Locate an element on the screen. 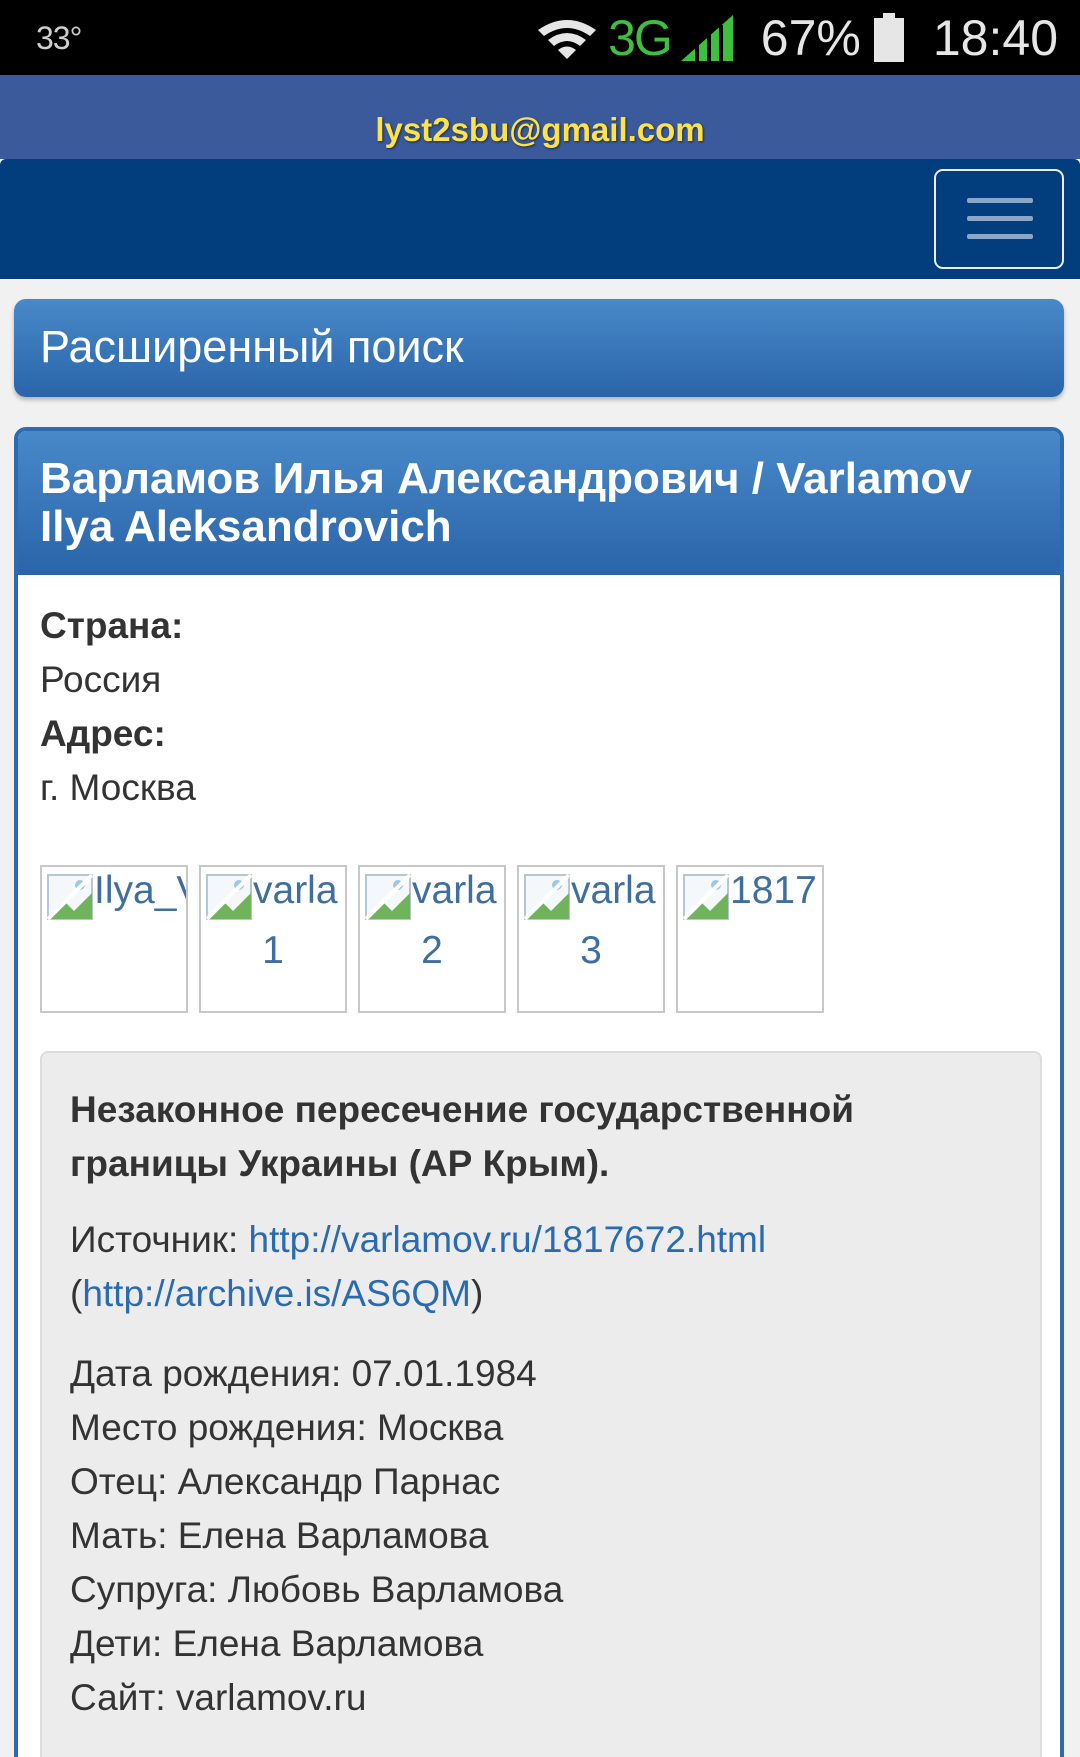  network-type: 3G is located at coordinates (640, 38).